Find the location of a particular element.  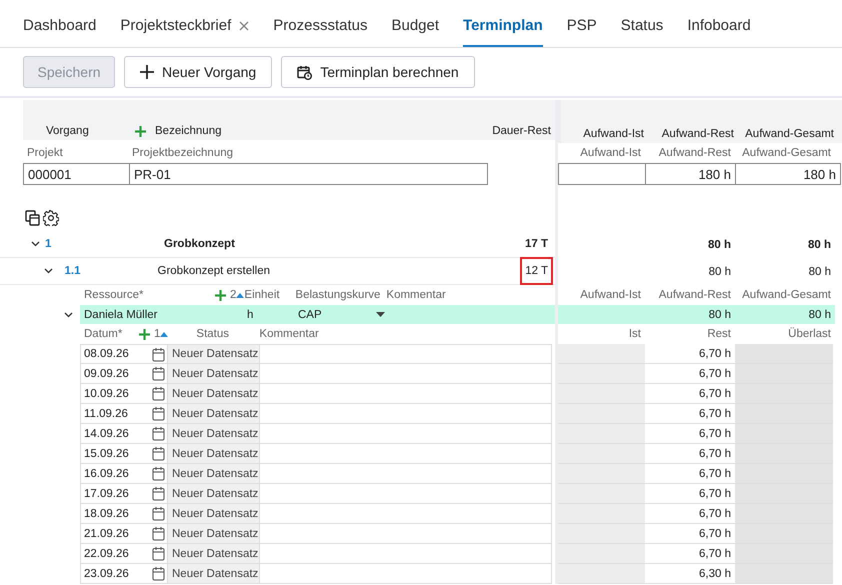

task-name: Grobkonzept erstellen is located at coordinates (214, 271).